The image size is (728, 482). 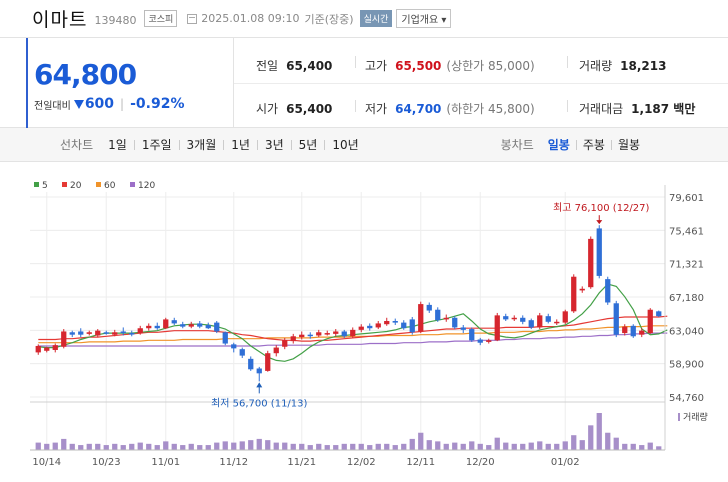 What do you see at coordinates (117, 144) in the screenshot?
I see `tab-line-1d: 1일` at bounding box center [117, 144].